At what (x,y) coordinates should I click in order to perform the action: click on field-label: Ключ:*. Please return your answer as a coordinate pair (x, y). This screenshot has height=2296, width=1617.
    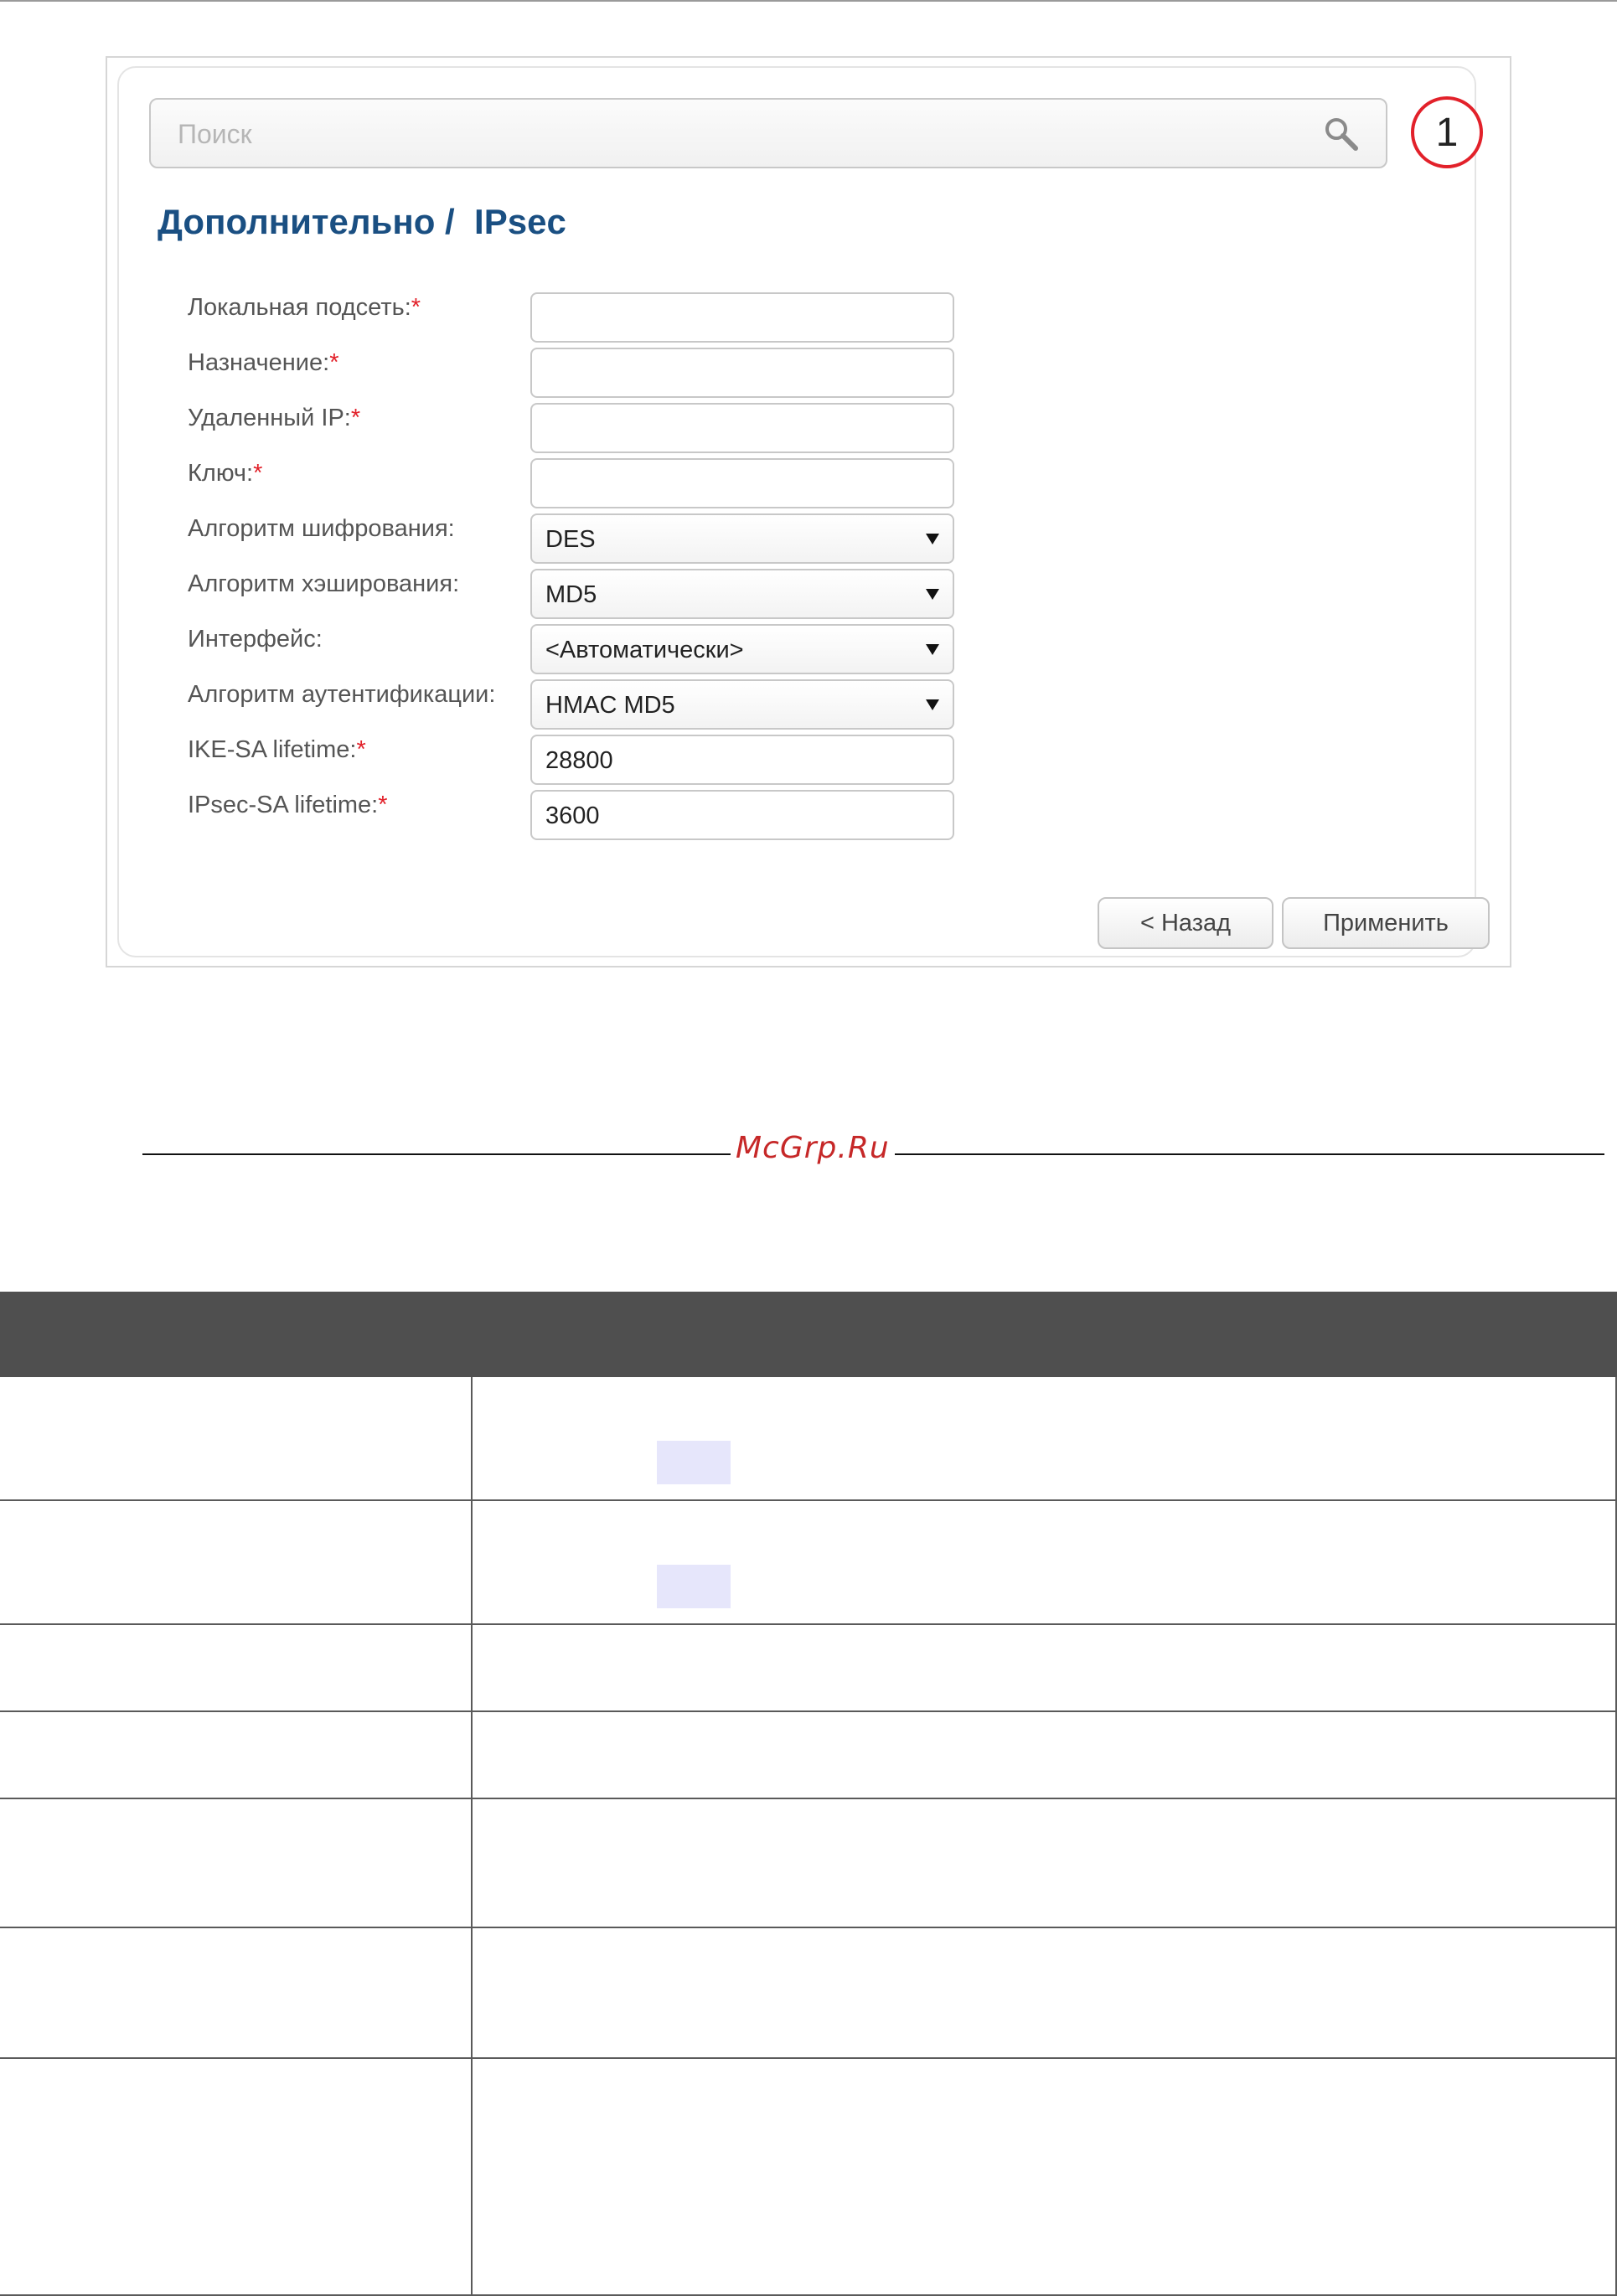
    Looking at the image, I should click on (225, 473).